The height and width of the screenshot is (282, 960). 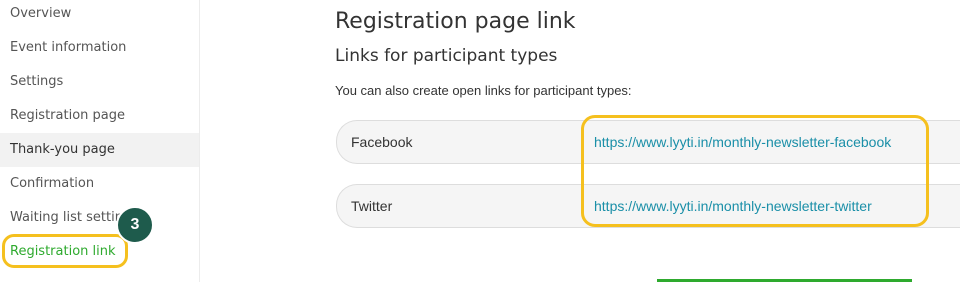 I want to click on sidebar-item-thank-you-page: Thank-you page, so click(x=99, y=150).